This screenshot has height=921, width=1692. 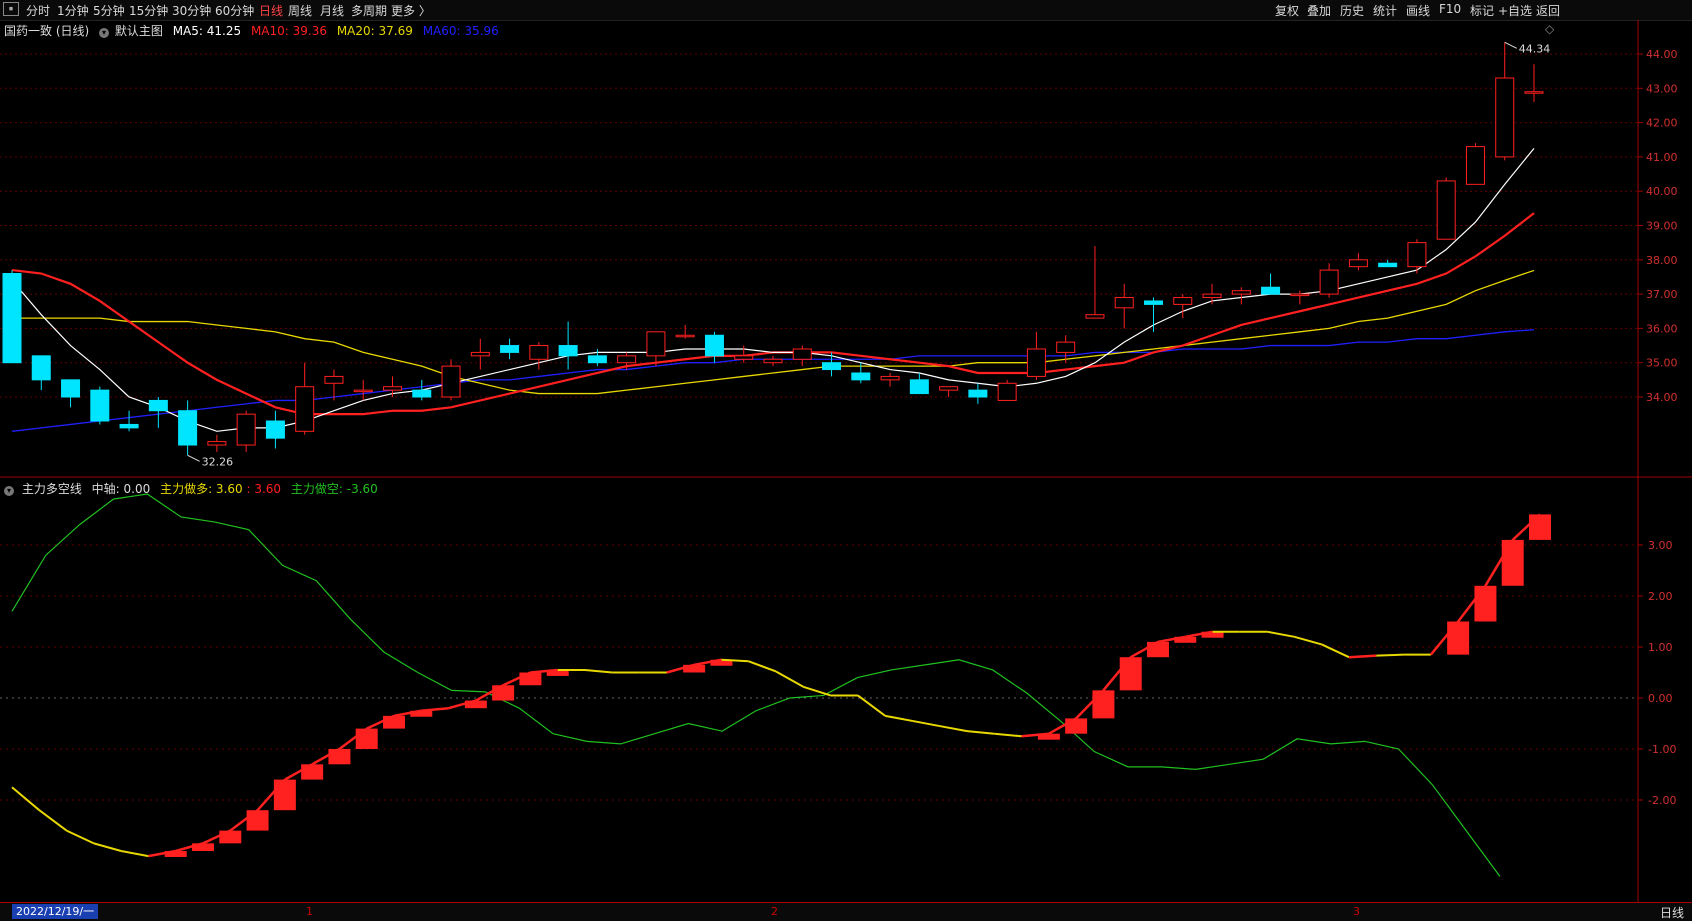 What do you see at coordinates (374, 31) in the screenshot?
I see `ma20-label: MA20: 37.69` at bounding box center [374, 31].